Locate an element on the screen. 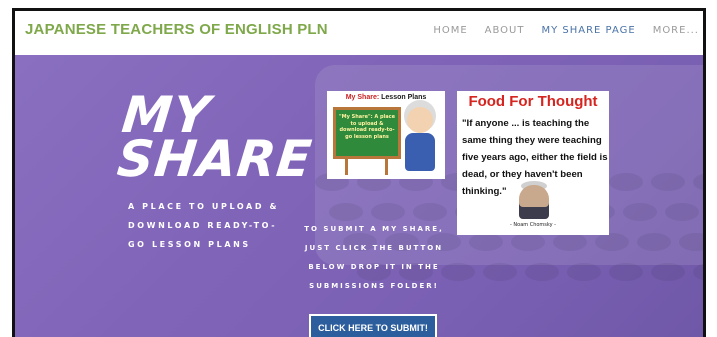 This screenshot has height=337, width=717. hero-title-line2: SHARE is located at coordinates (214, 159).